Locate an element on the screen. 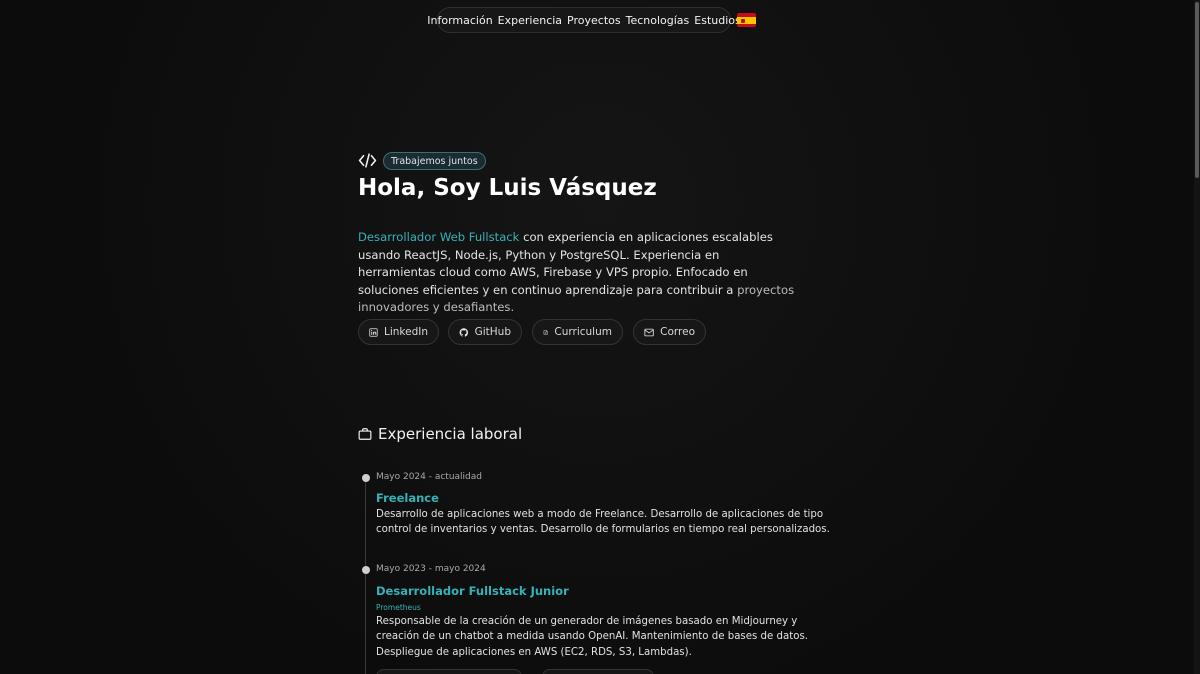 This screenshot has height=674, width=1200. page-title: Hola, Soy Luis Vásquez is located at coordinates (507, 188).